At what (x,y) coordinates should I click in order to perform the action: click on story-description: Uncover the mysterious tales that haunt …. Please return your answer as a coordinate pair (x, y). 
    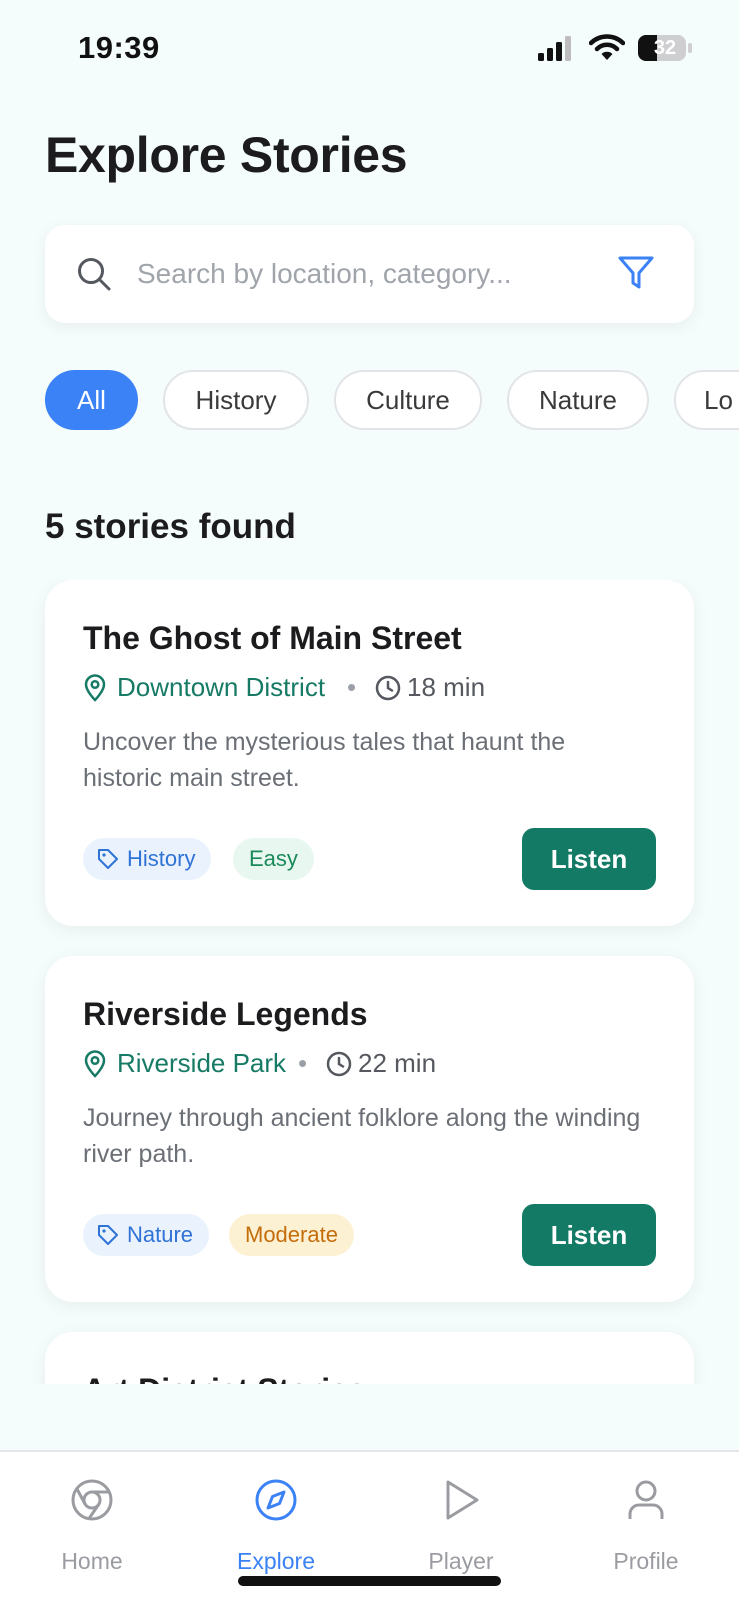
    Looking at the image, I should click on (324, 760).